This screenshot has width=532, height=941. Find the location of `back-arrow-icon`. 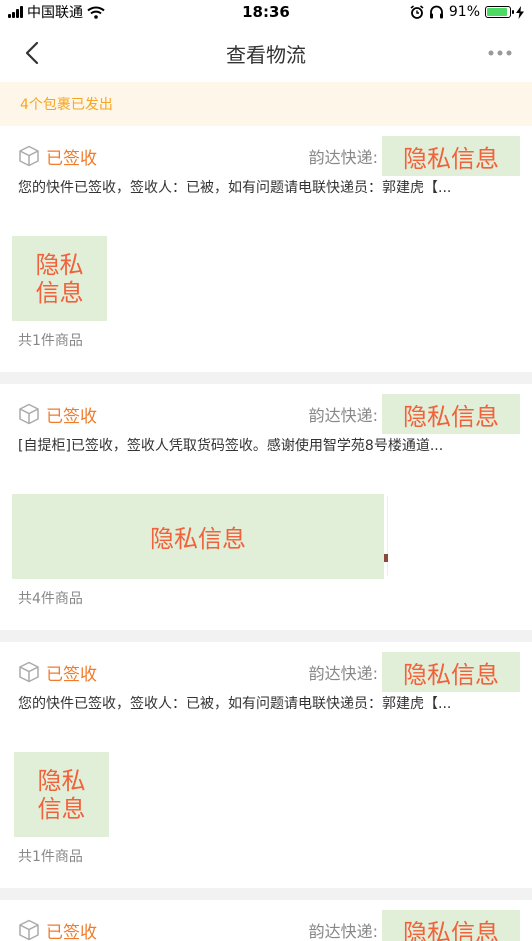

back-arrow-icon is located at coordinates (32, 53).